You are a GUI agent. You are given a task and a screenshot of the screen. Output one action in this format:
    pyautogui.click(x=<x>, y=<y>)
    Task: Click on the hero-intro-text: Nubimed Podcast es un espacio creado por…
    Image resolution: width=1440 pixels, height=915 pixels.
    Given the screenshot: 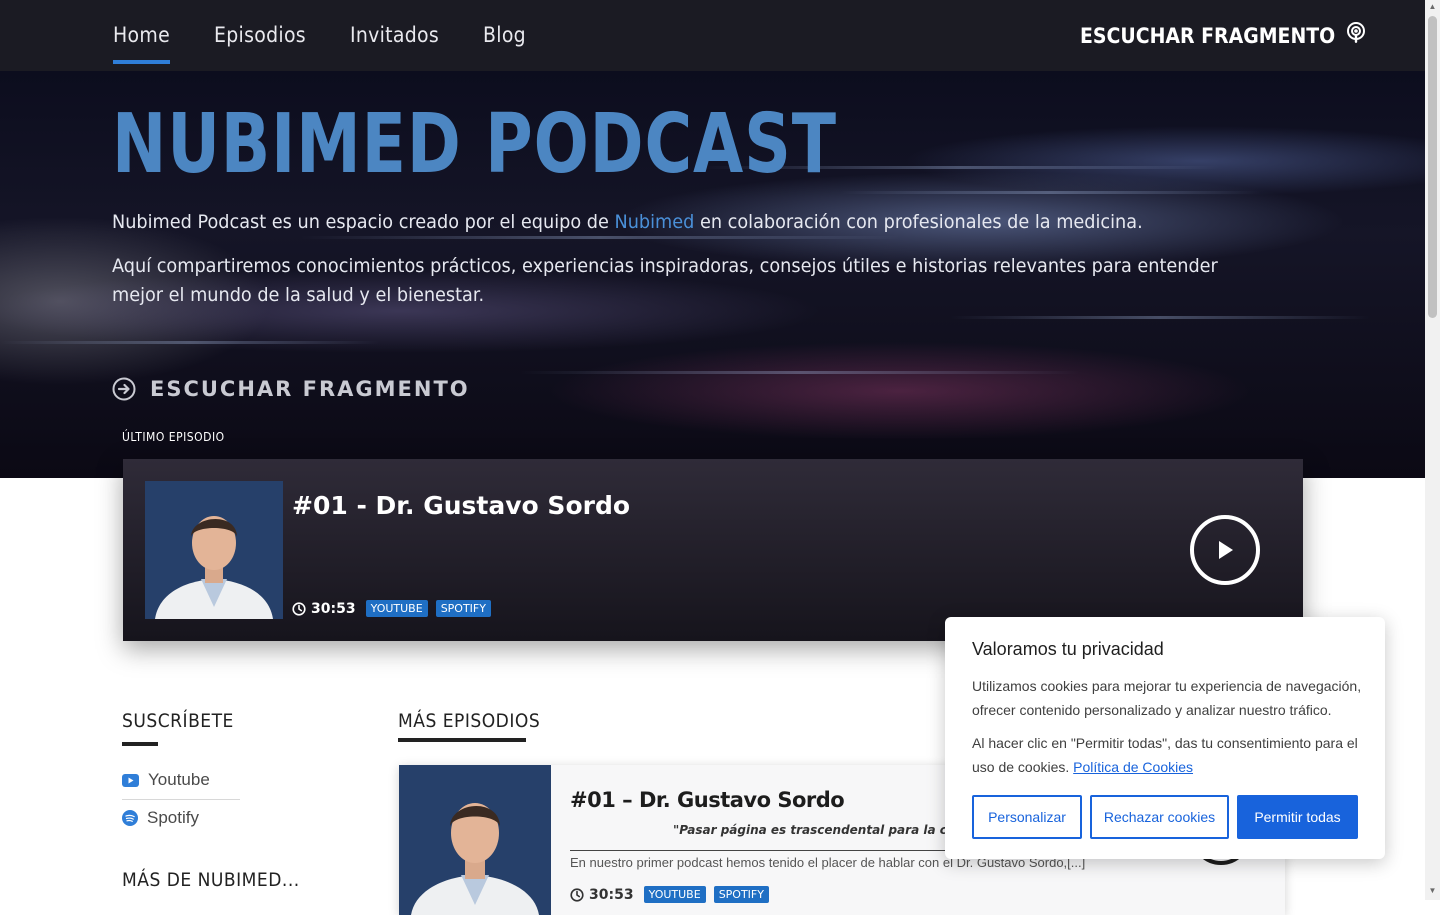 What is the action you would take?
    pyautogui.click(x=670, y=222)
    